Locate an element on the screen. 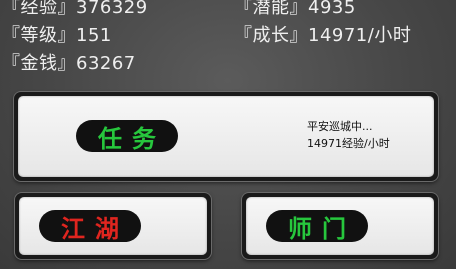 The image size is (456, 269). experience-stat: 『经验』376329 is located at coordinates (75, 9).